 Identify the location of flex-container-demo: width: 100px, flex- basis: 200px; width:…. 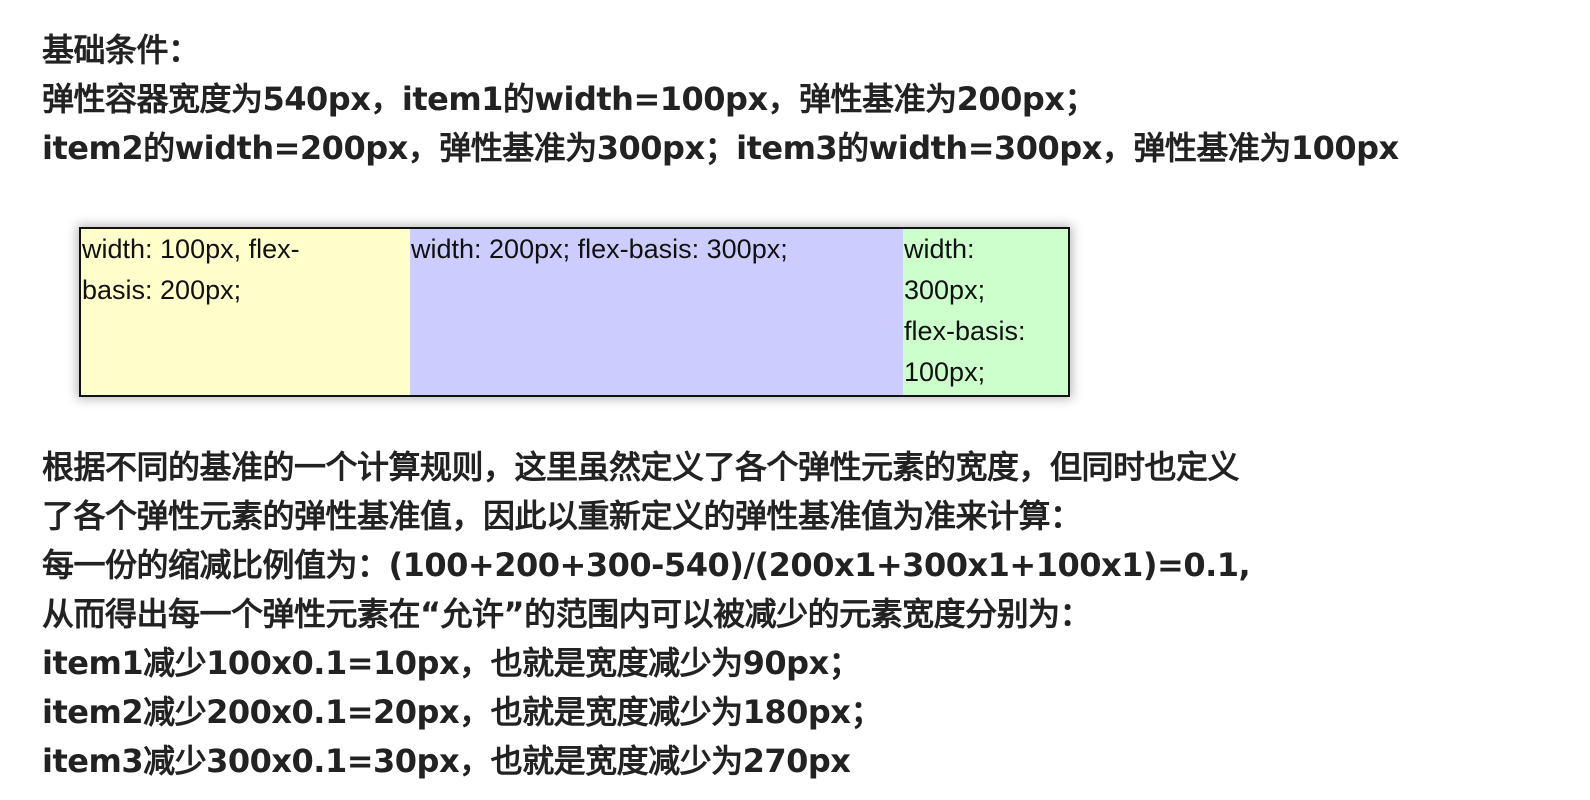
(574, 312).